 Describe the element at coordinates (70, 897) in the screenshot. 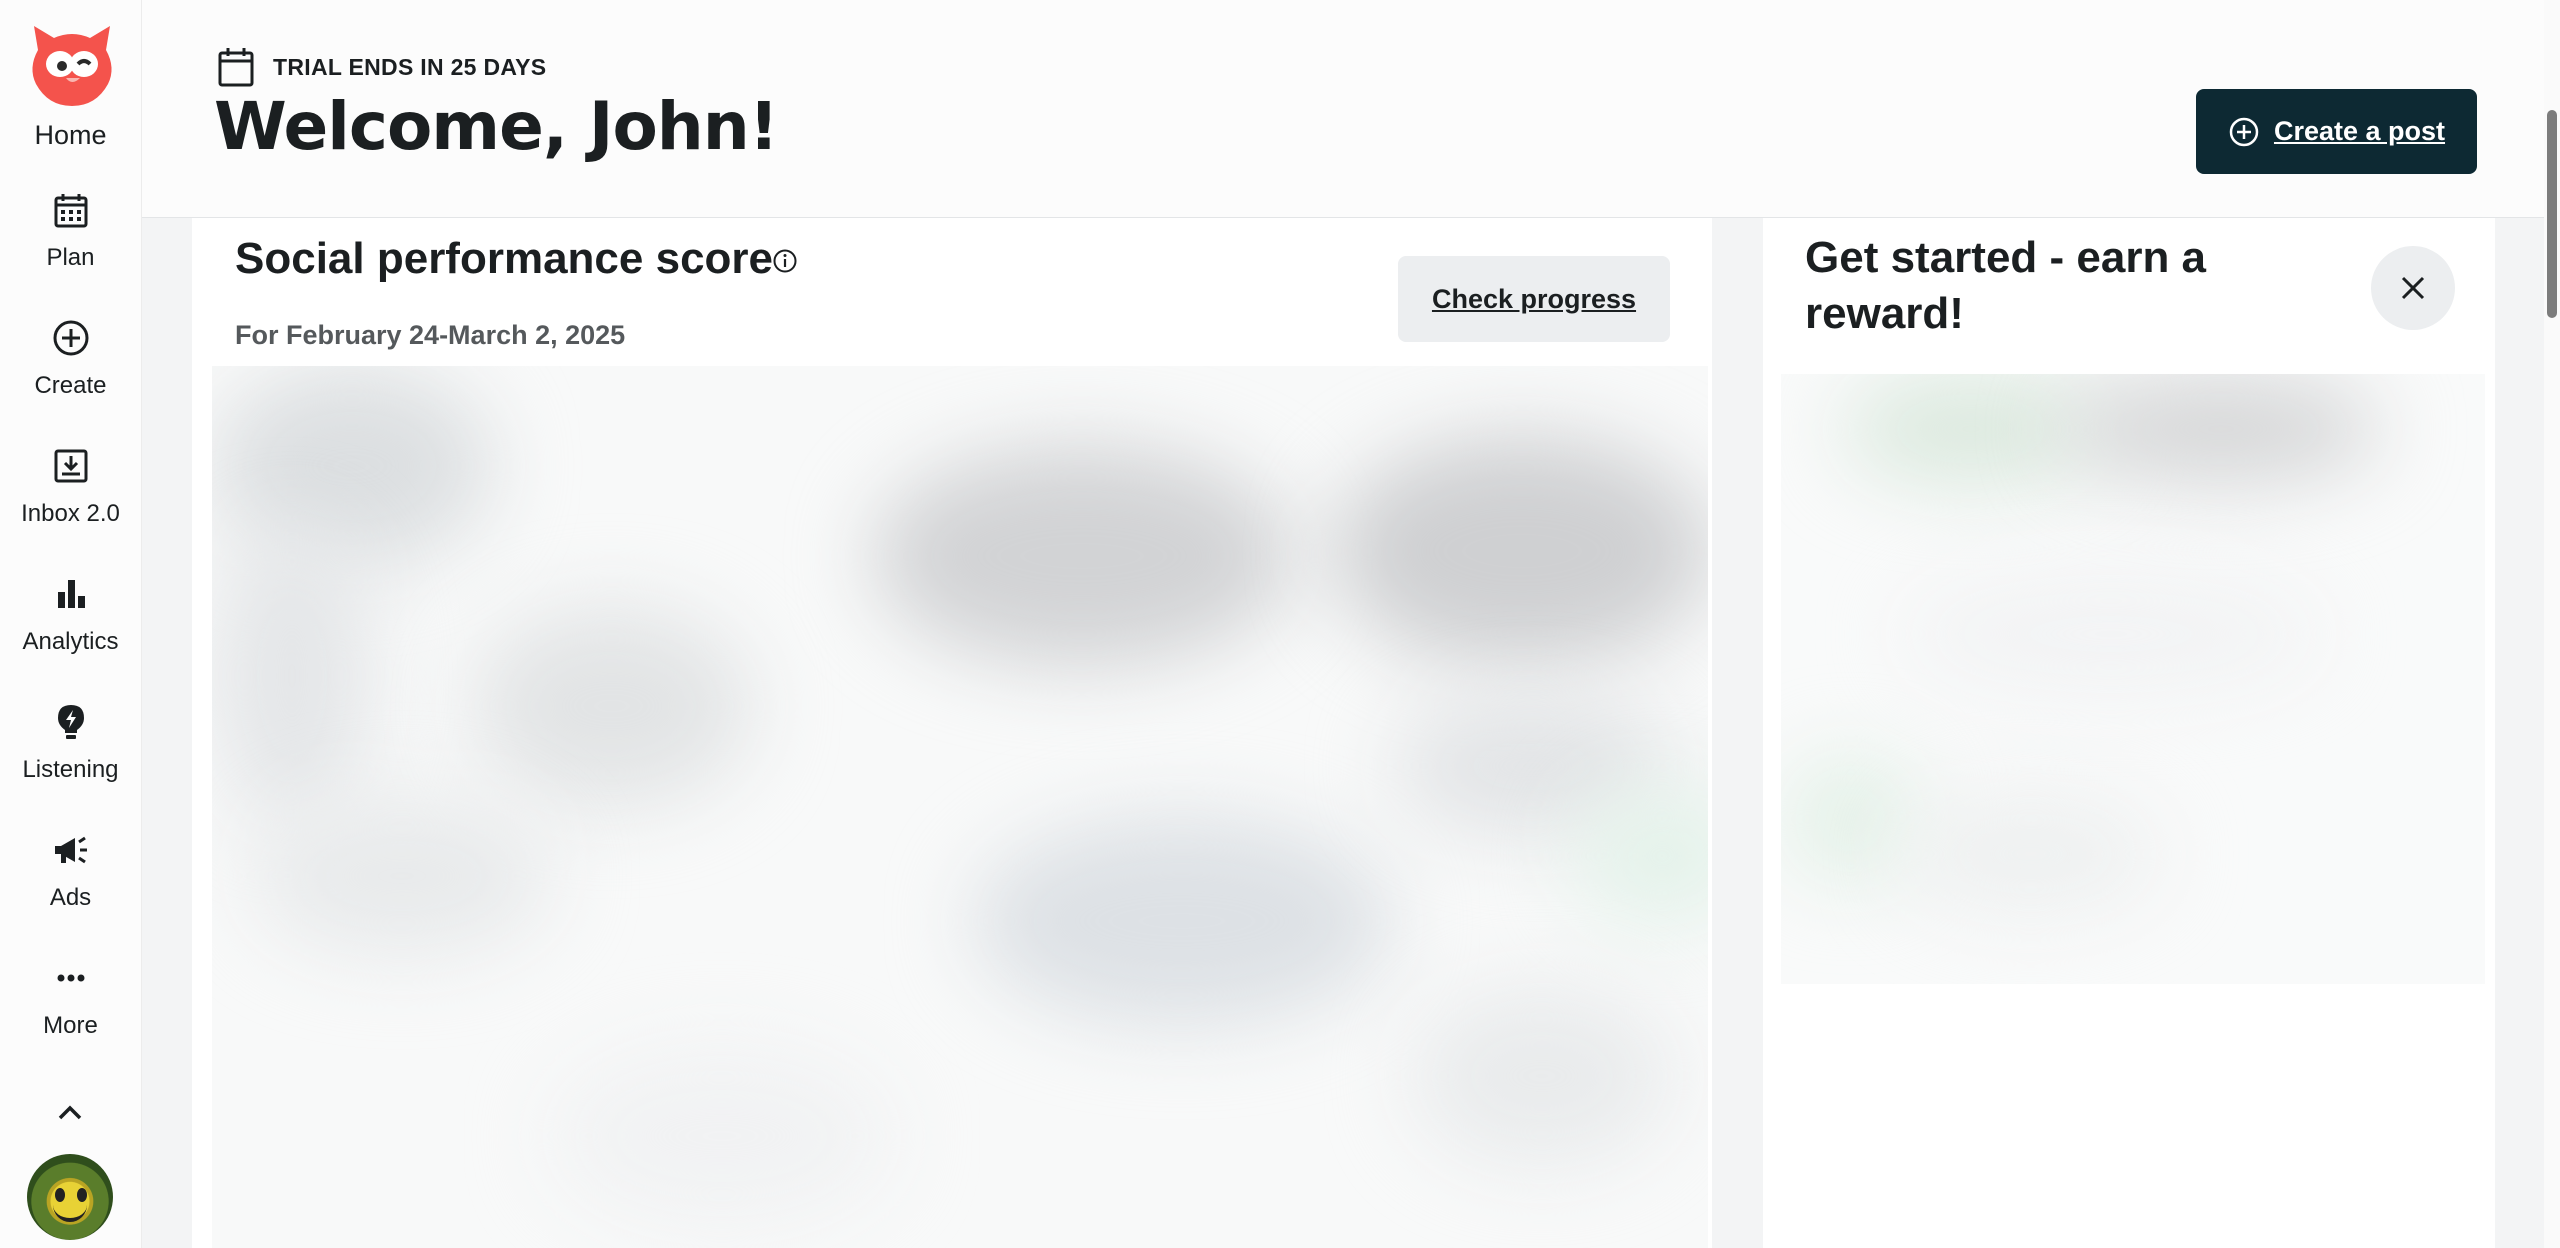

I see `sidebar-item-label: Ads` at that location.